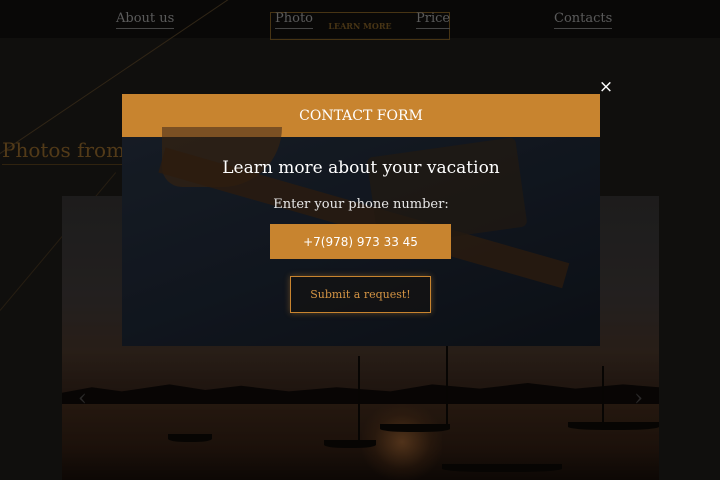 This screenshot has height=480, width=720. I want to click on modal-title: Learn more about your vacation, so click(361, 168).